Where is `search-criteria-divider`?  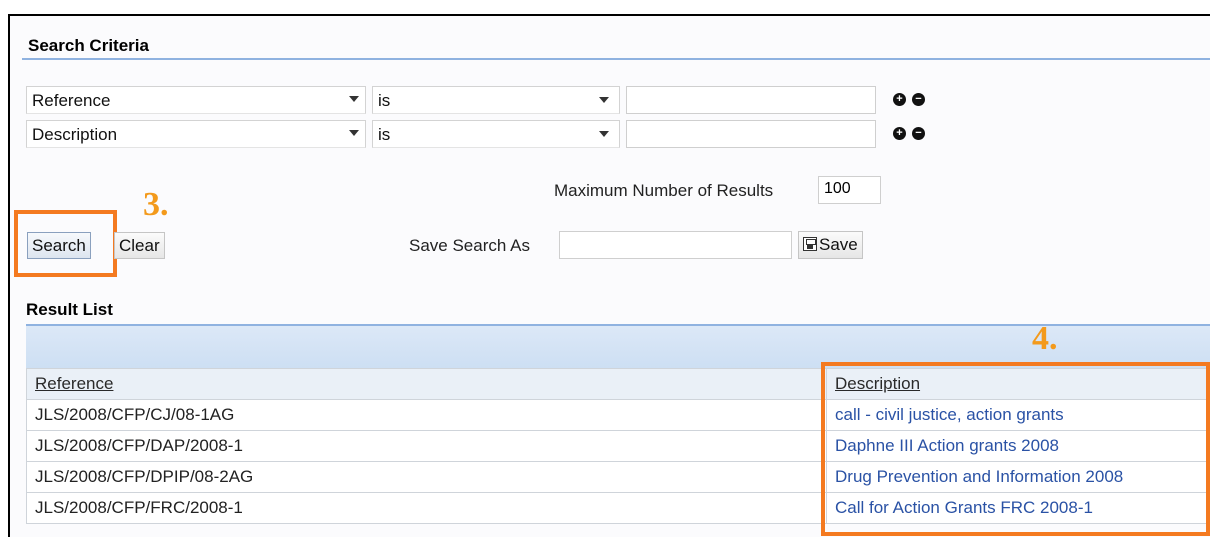 search-criteria-divider is located at coordinates (616, 59).